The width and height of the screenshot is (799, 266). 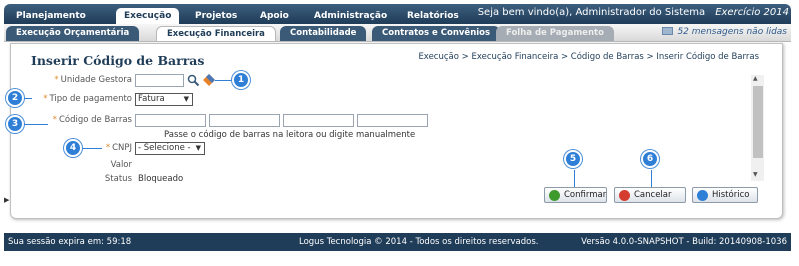 What do you see at coordinates (95, 120) in the screenshot?
I see `codigo-barras-label-text: Código de Barras` at bounding box center [95, 120].